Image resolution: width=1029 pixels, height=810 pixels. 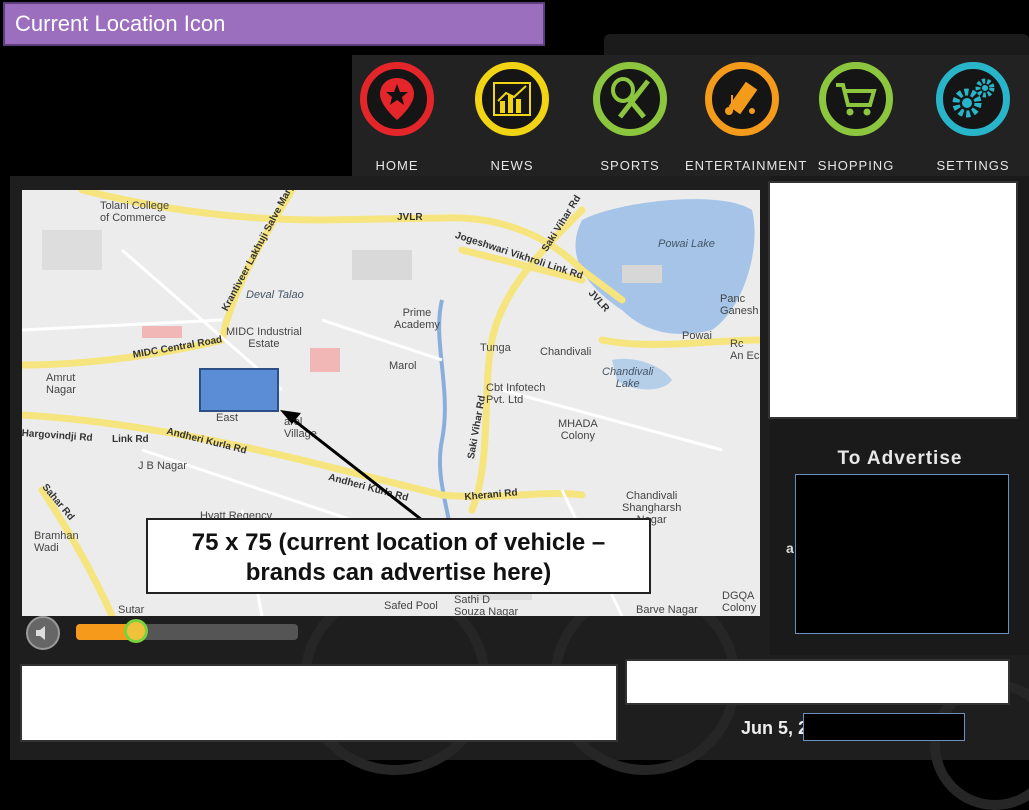 What do you see at coordinates (893, 300) in the screenshot?
I see `ad-slot-top` at bounding box center [893, 300].